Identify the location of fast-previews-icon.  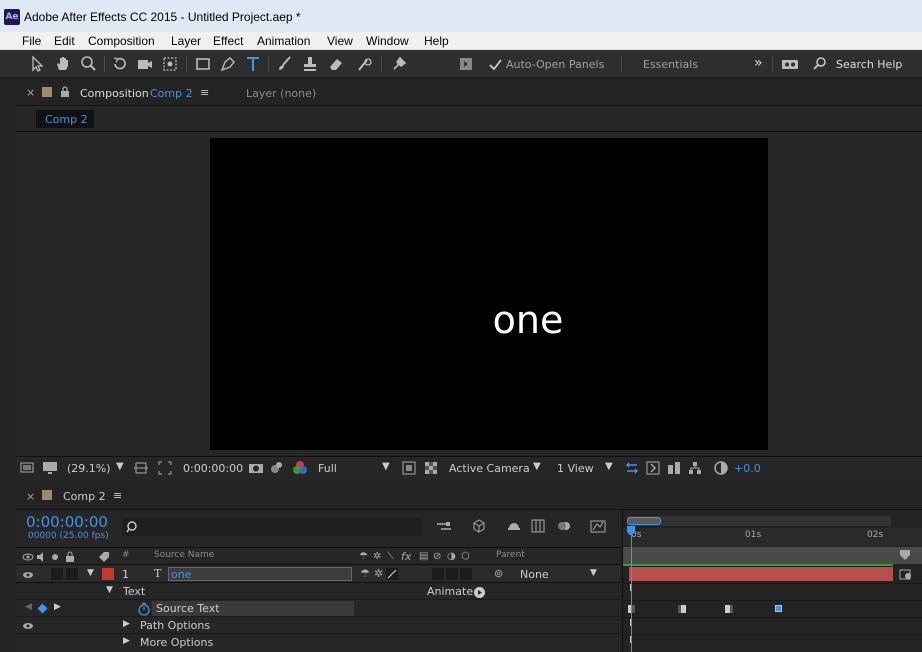
(409, 468).